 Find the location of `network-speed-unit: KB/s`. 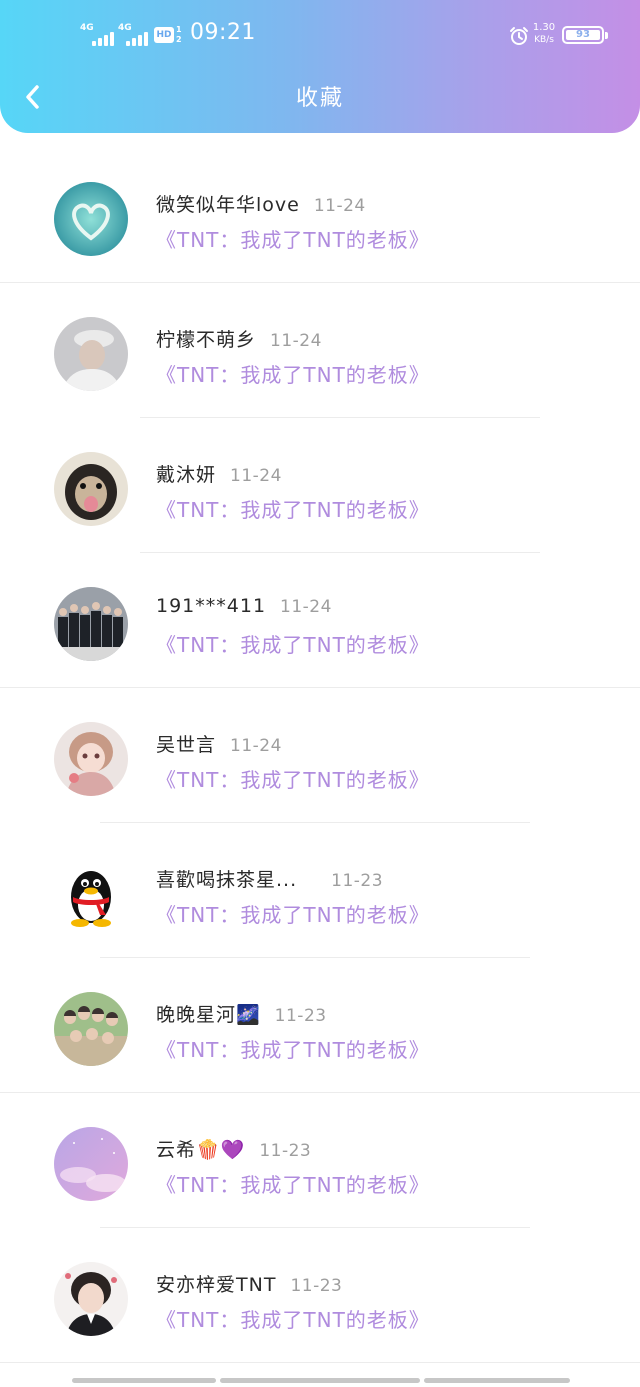

network-speed-unit: KB/s is located at coordinates (544, 40).